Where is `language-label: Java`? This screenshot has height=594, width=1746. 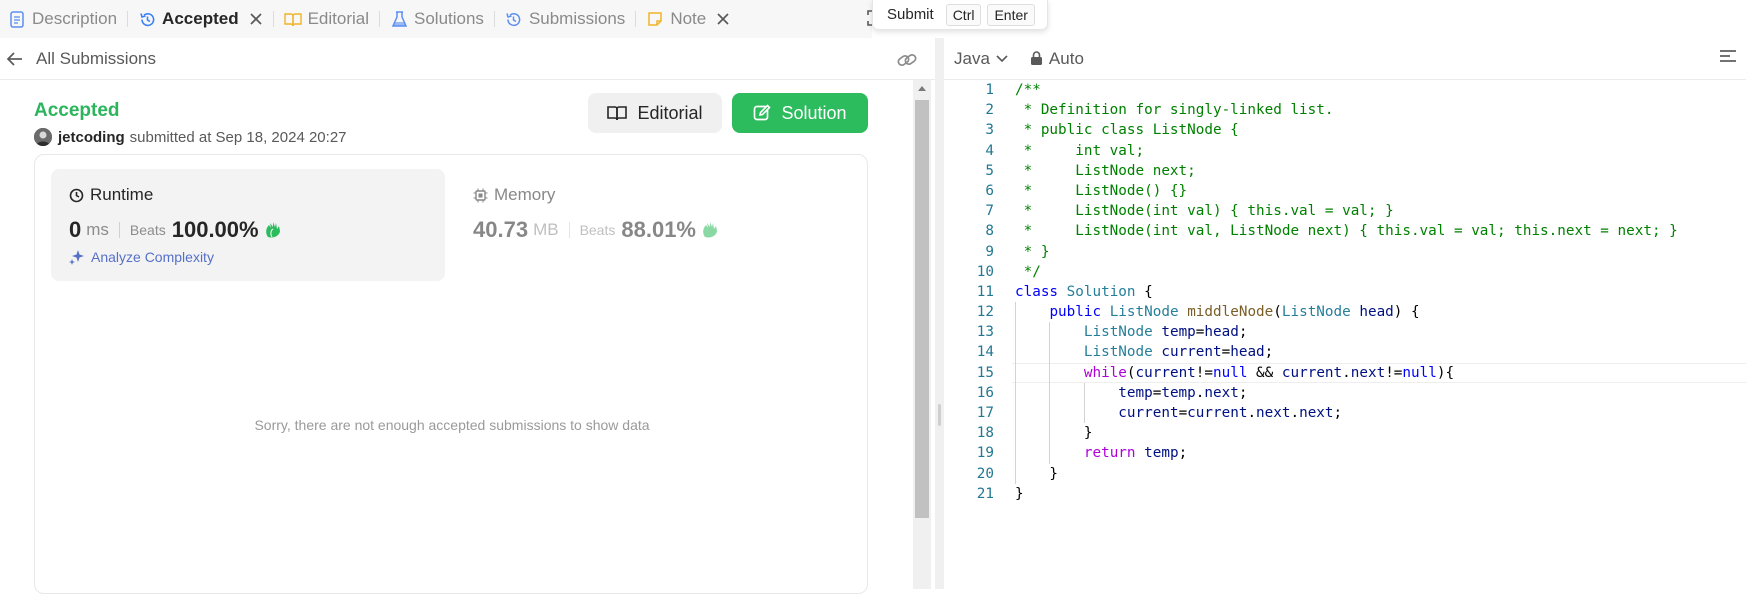
language-label: Java is located at coordinates (972, 58).